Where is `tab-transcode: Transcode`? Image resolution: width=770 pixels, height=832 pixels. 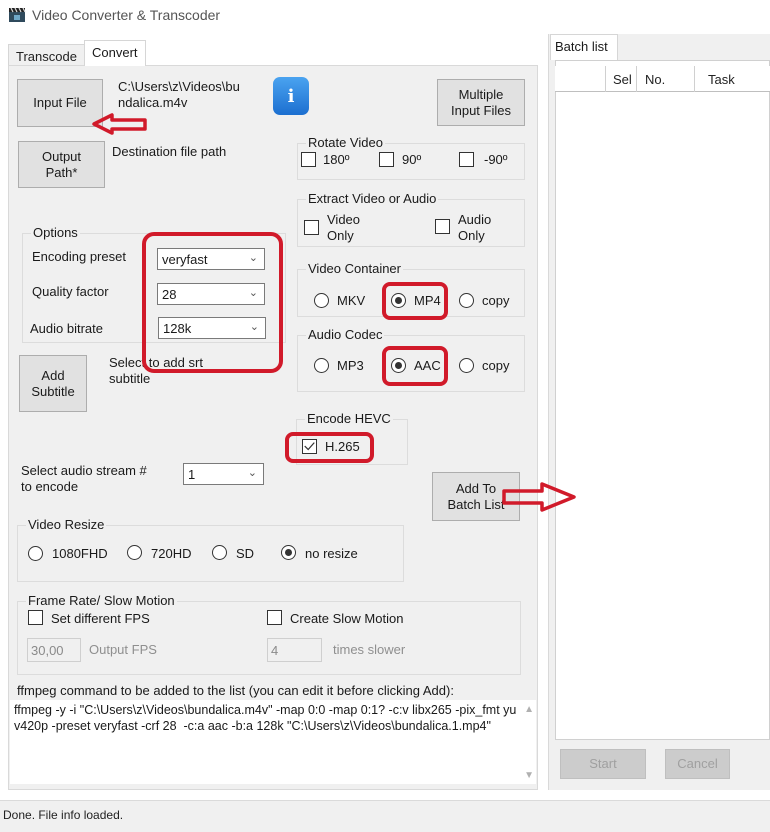 tab-transcode: Transcode is located at coordinates (46, 55).